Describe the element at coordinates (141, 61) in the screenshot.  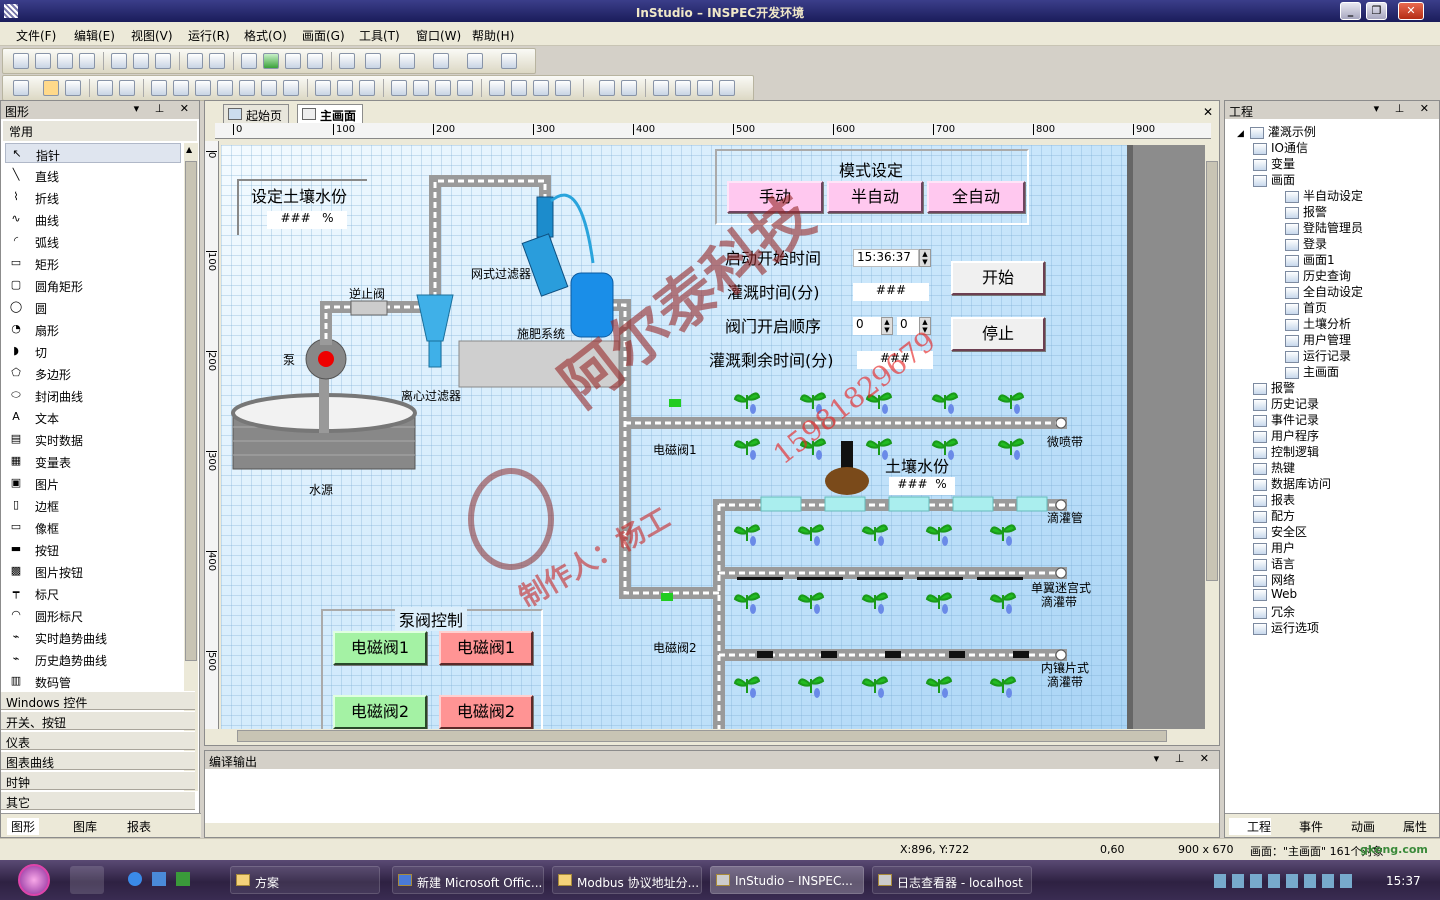
I see `copy-icon` at that location.